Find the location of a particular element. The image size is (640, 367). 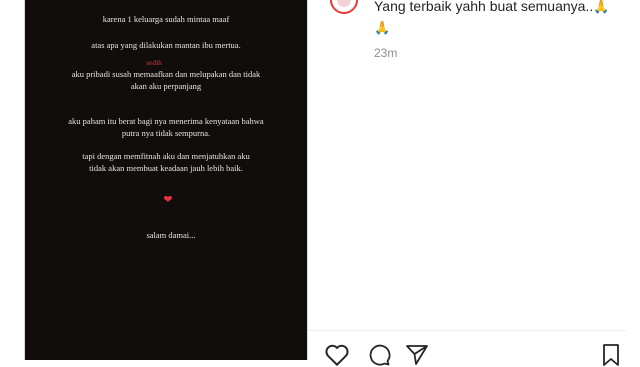

bookmark-icon is located at coordinates (611, 355).